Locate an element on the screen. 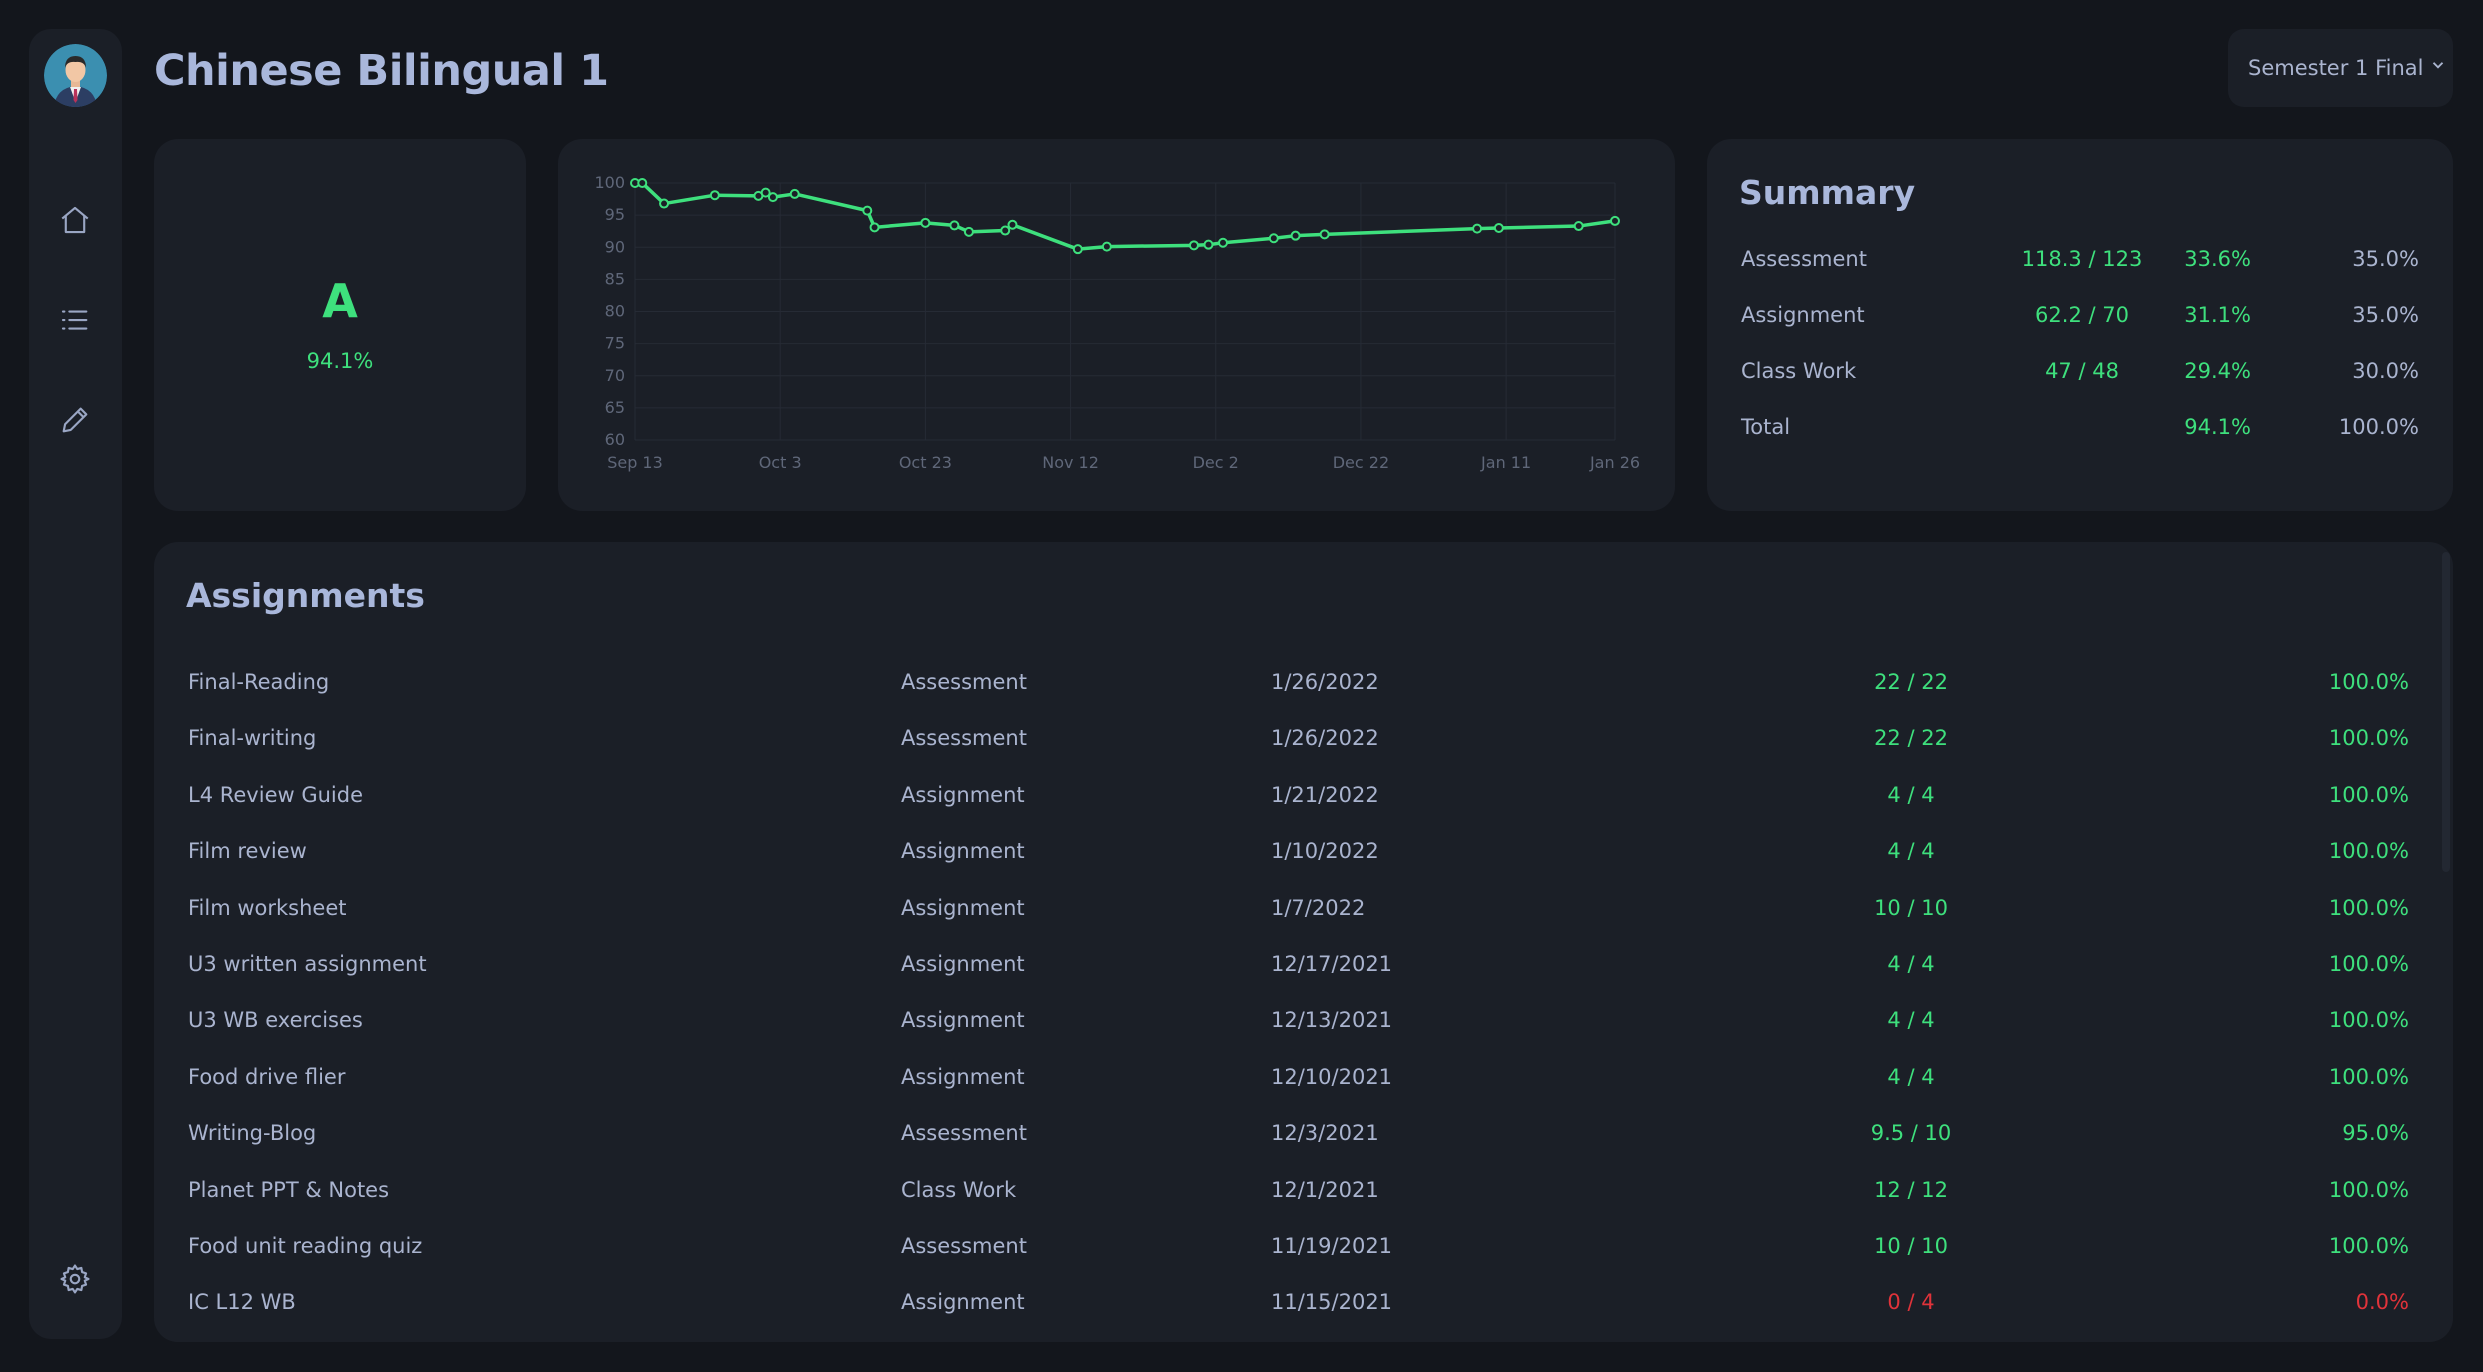 The height and width of the screenshot is (1372, 2483). assignment-date: 11/19/2021 is located at coordinates (1332, 1246).